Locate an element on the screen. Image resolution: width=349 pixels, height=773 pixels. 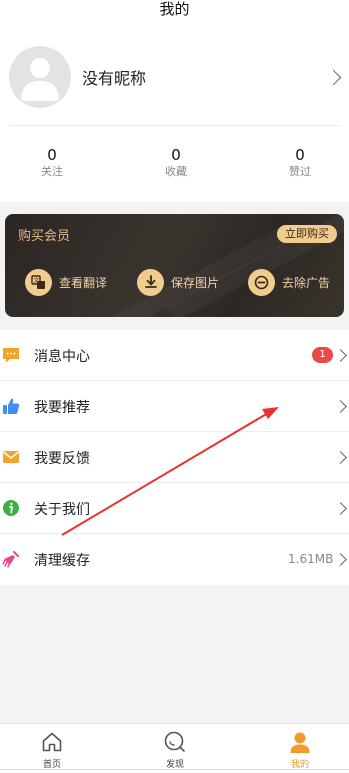
profile-icon is located at coordinates (300, 742).